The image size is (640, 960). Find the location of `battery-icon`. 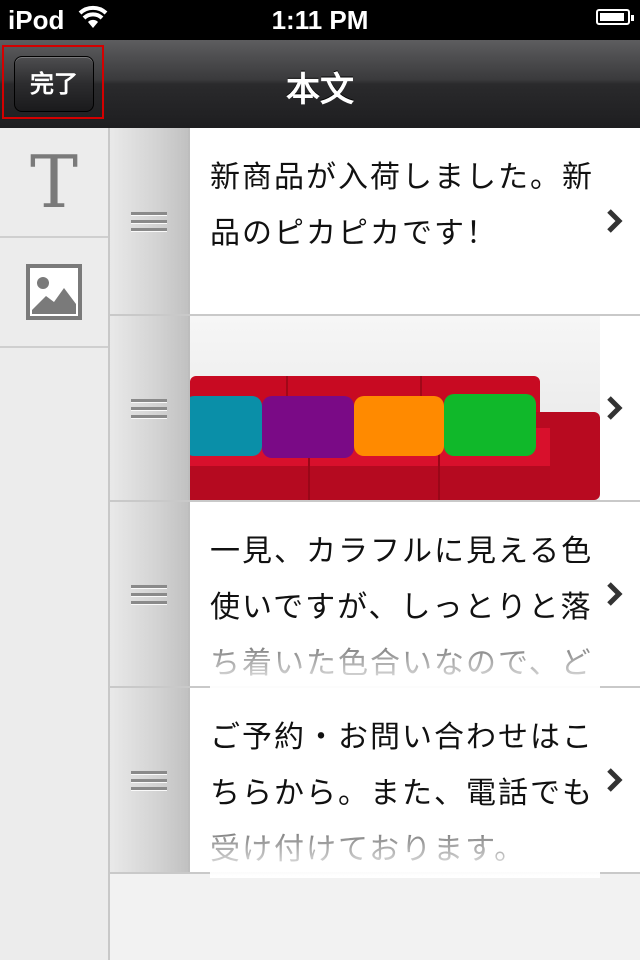

battery-icon is located at coordinates (615, 17).